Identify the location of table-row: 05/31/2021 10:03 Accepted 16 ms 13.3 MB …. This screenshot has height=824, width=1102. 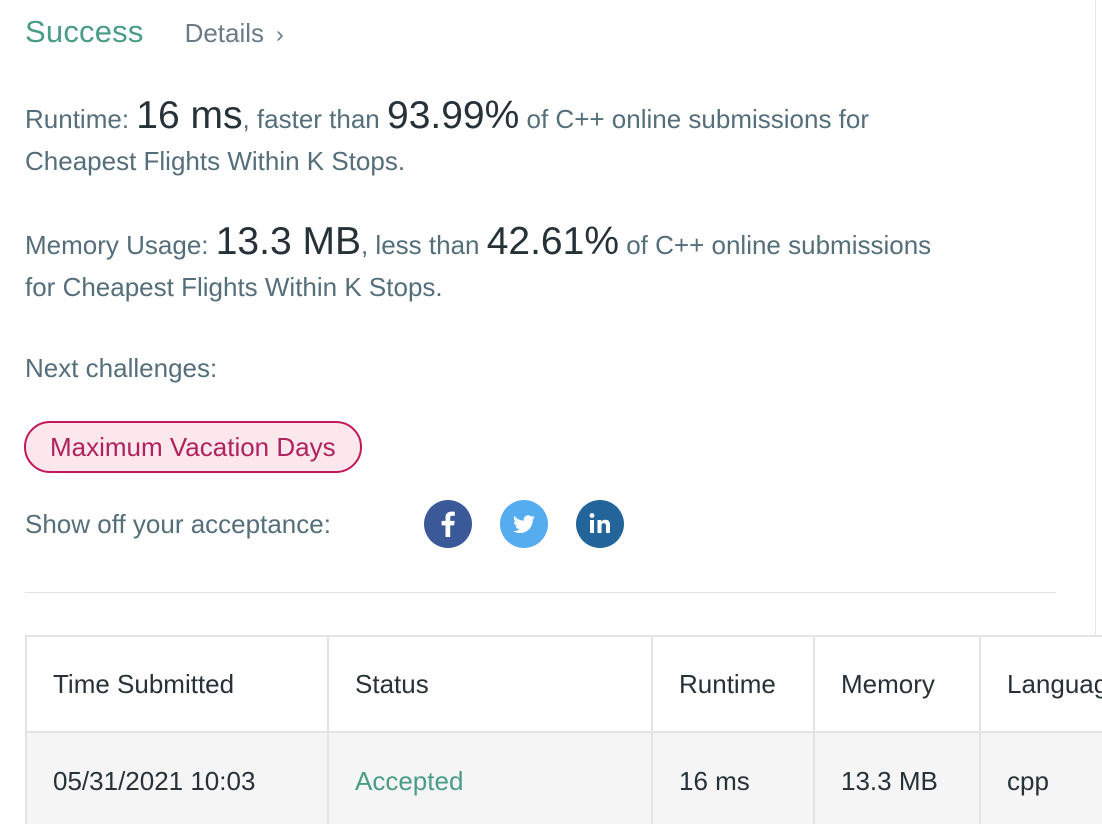
(563, 777).